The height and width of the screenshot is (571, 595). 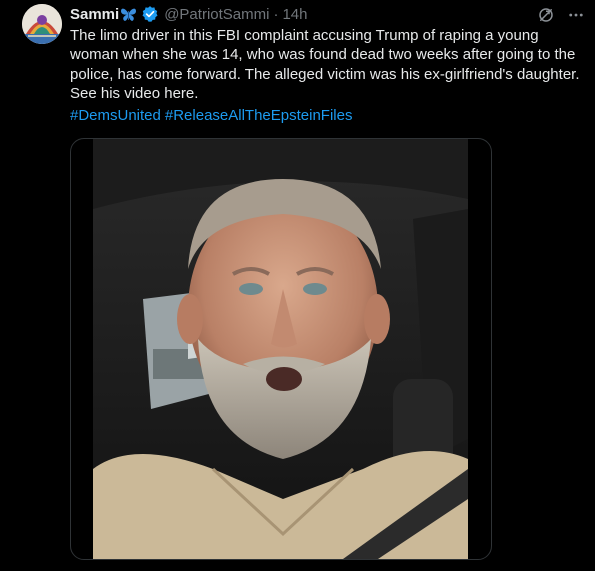 What do you see at coordinates (115, 115) in the screenshot?
I see `hashtag-link: #DemsUnited` at bounding box center [115, 115].